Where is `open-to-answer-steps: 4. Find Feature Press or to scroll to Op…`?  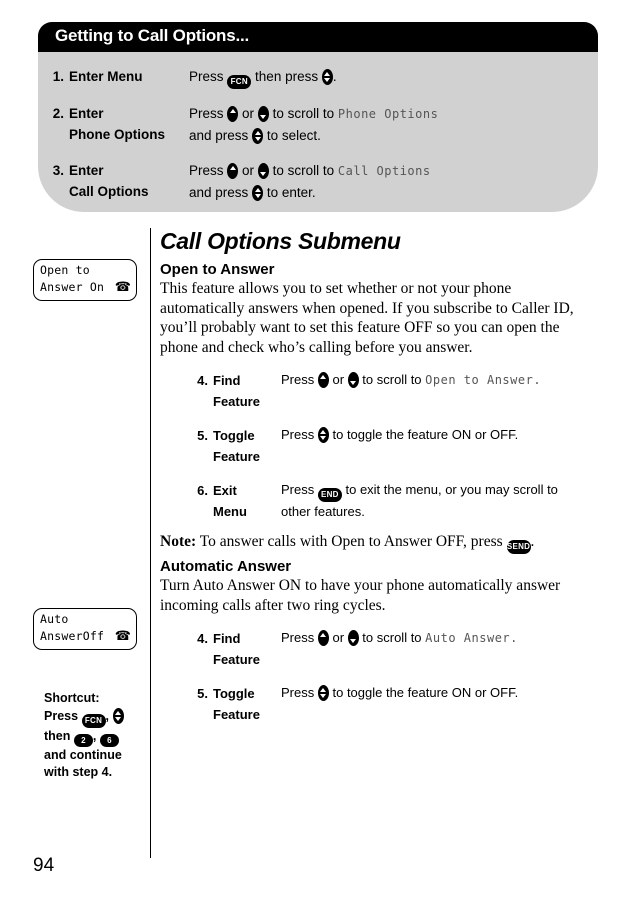
open-to-answer-steps: 4. Find Feature Press or to scroll to Op… is located at coordinates (383, 446).